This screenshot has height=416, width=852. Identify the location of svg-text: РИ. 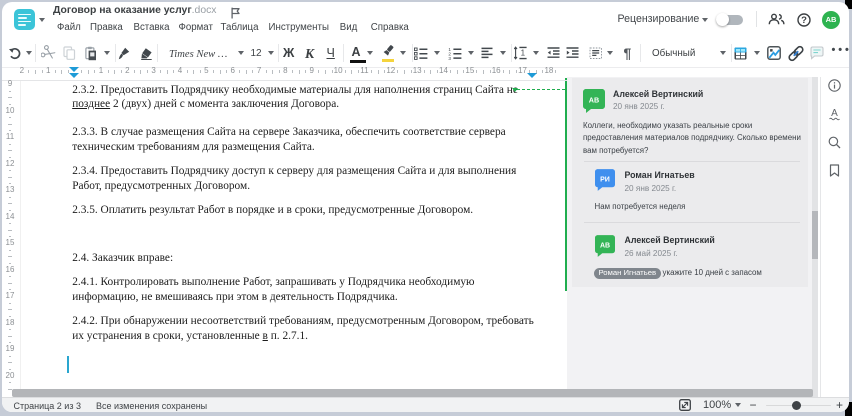
(605, 179).